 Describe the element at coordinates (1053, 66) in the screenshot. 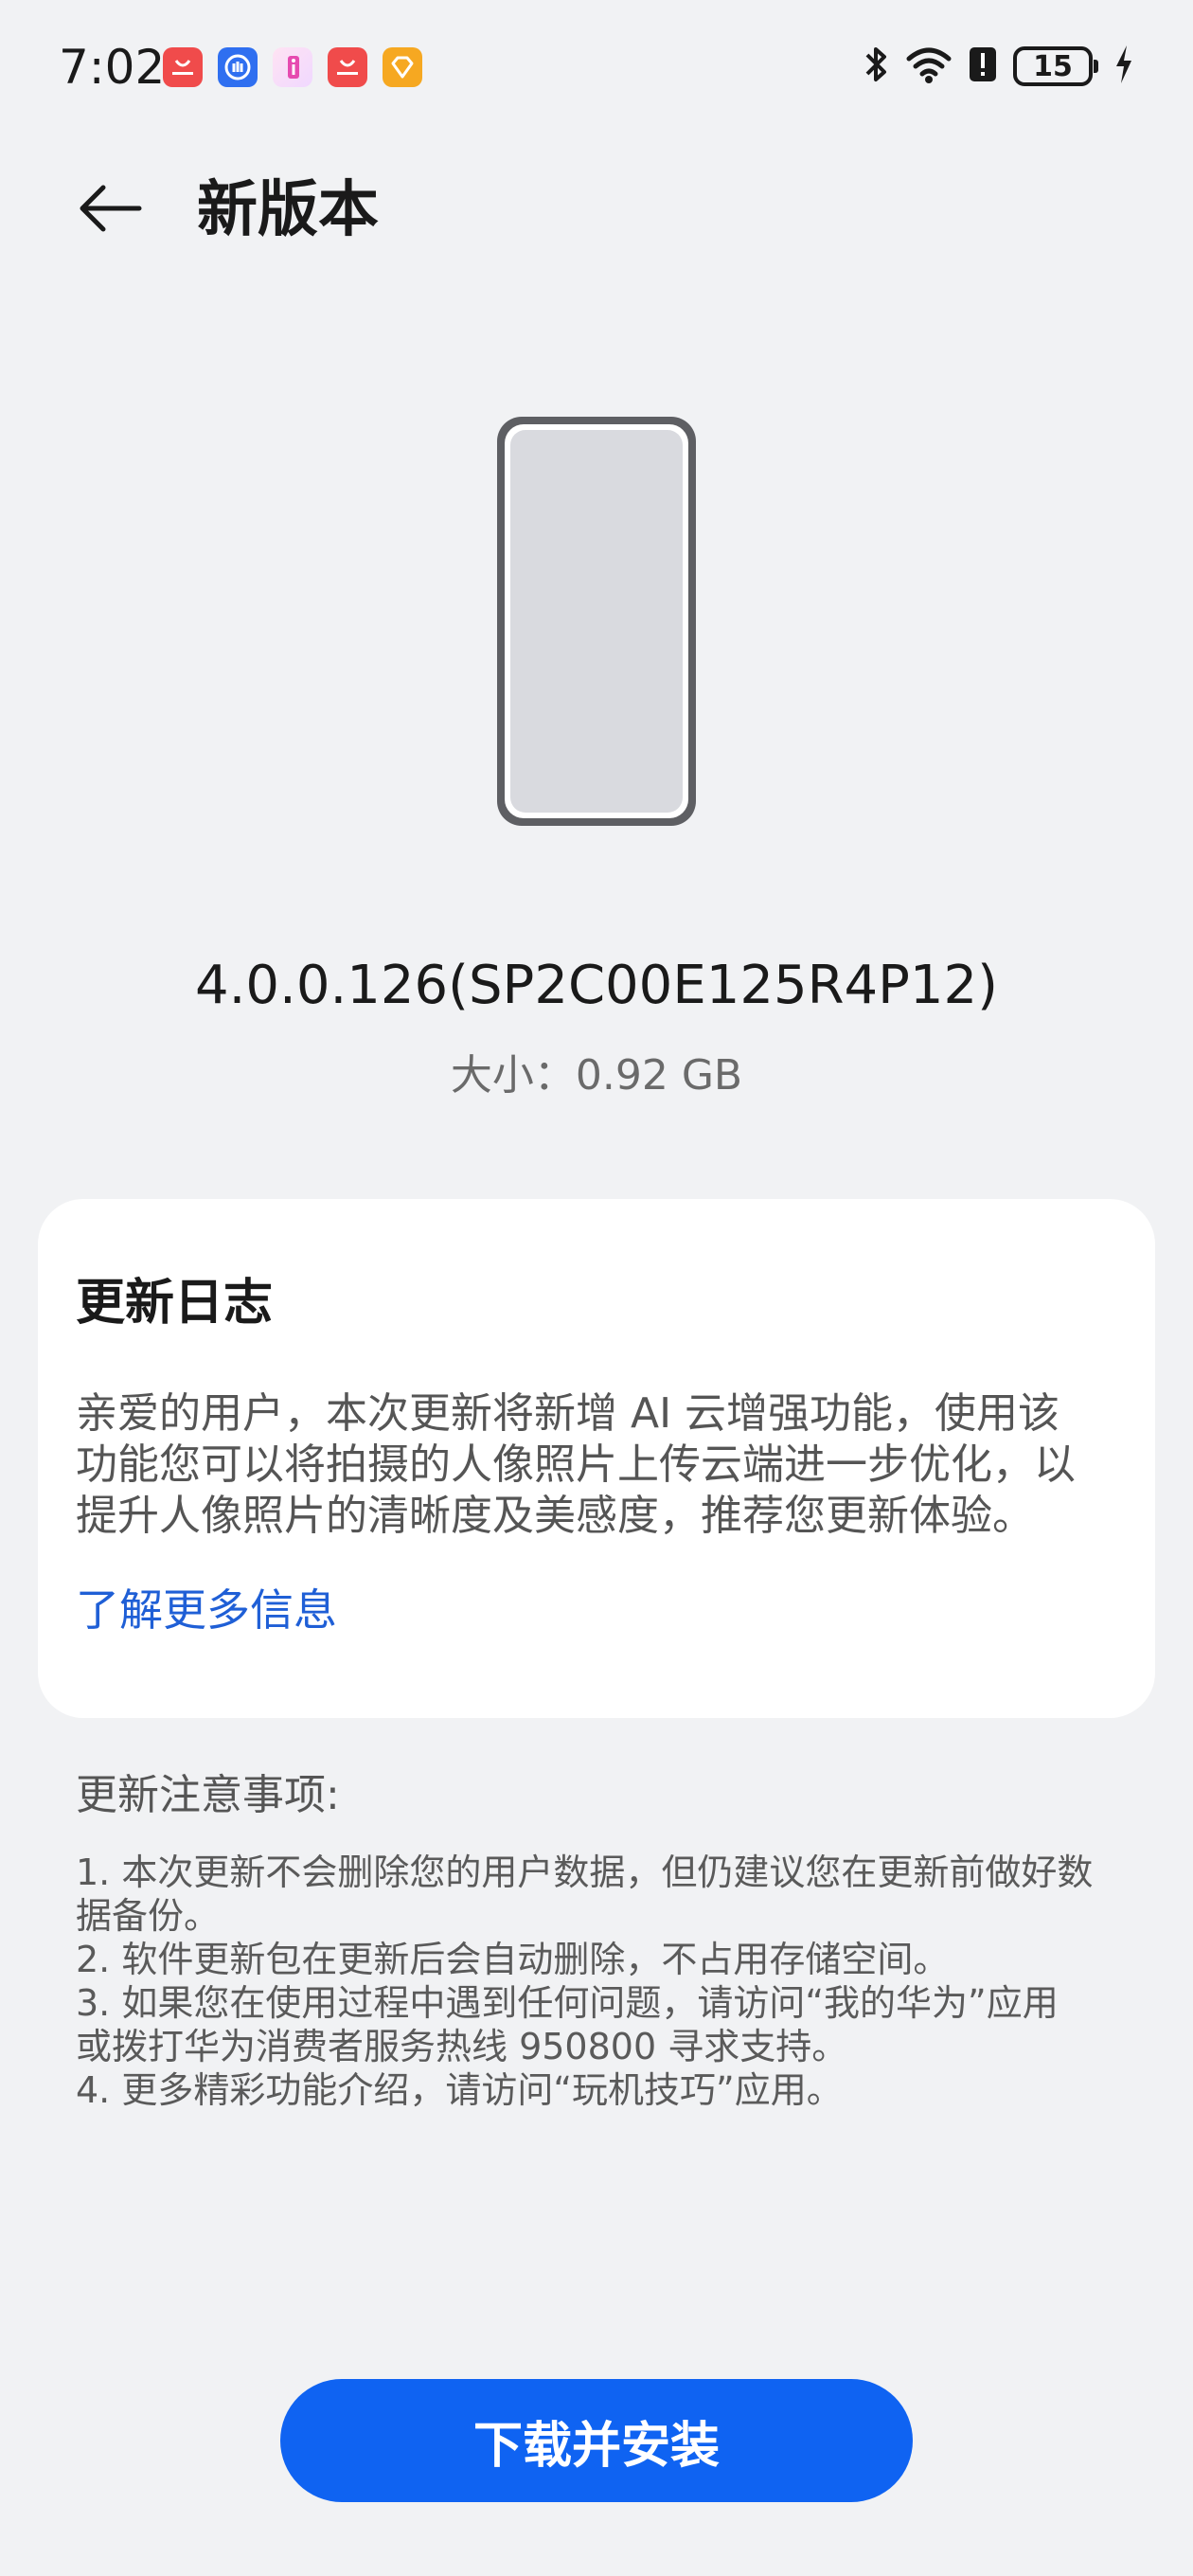

I see `battery-level: 15` at that location.